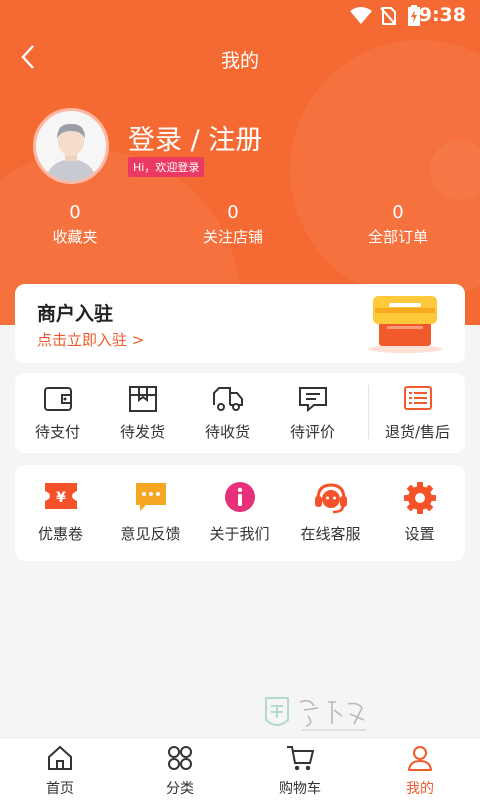 The width and height of the screenshot is (480, 800). I want to click on merchant-onboarding-card: 商户入驻 点击立即入驻 >, so click(240, 323).